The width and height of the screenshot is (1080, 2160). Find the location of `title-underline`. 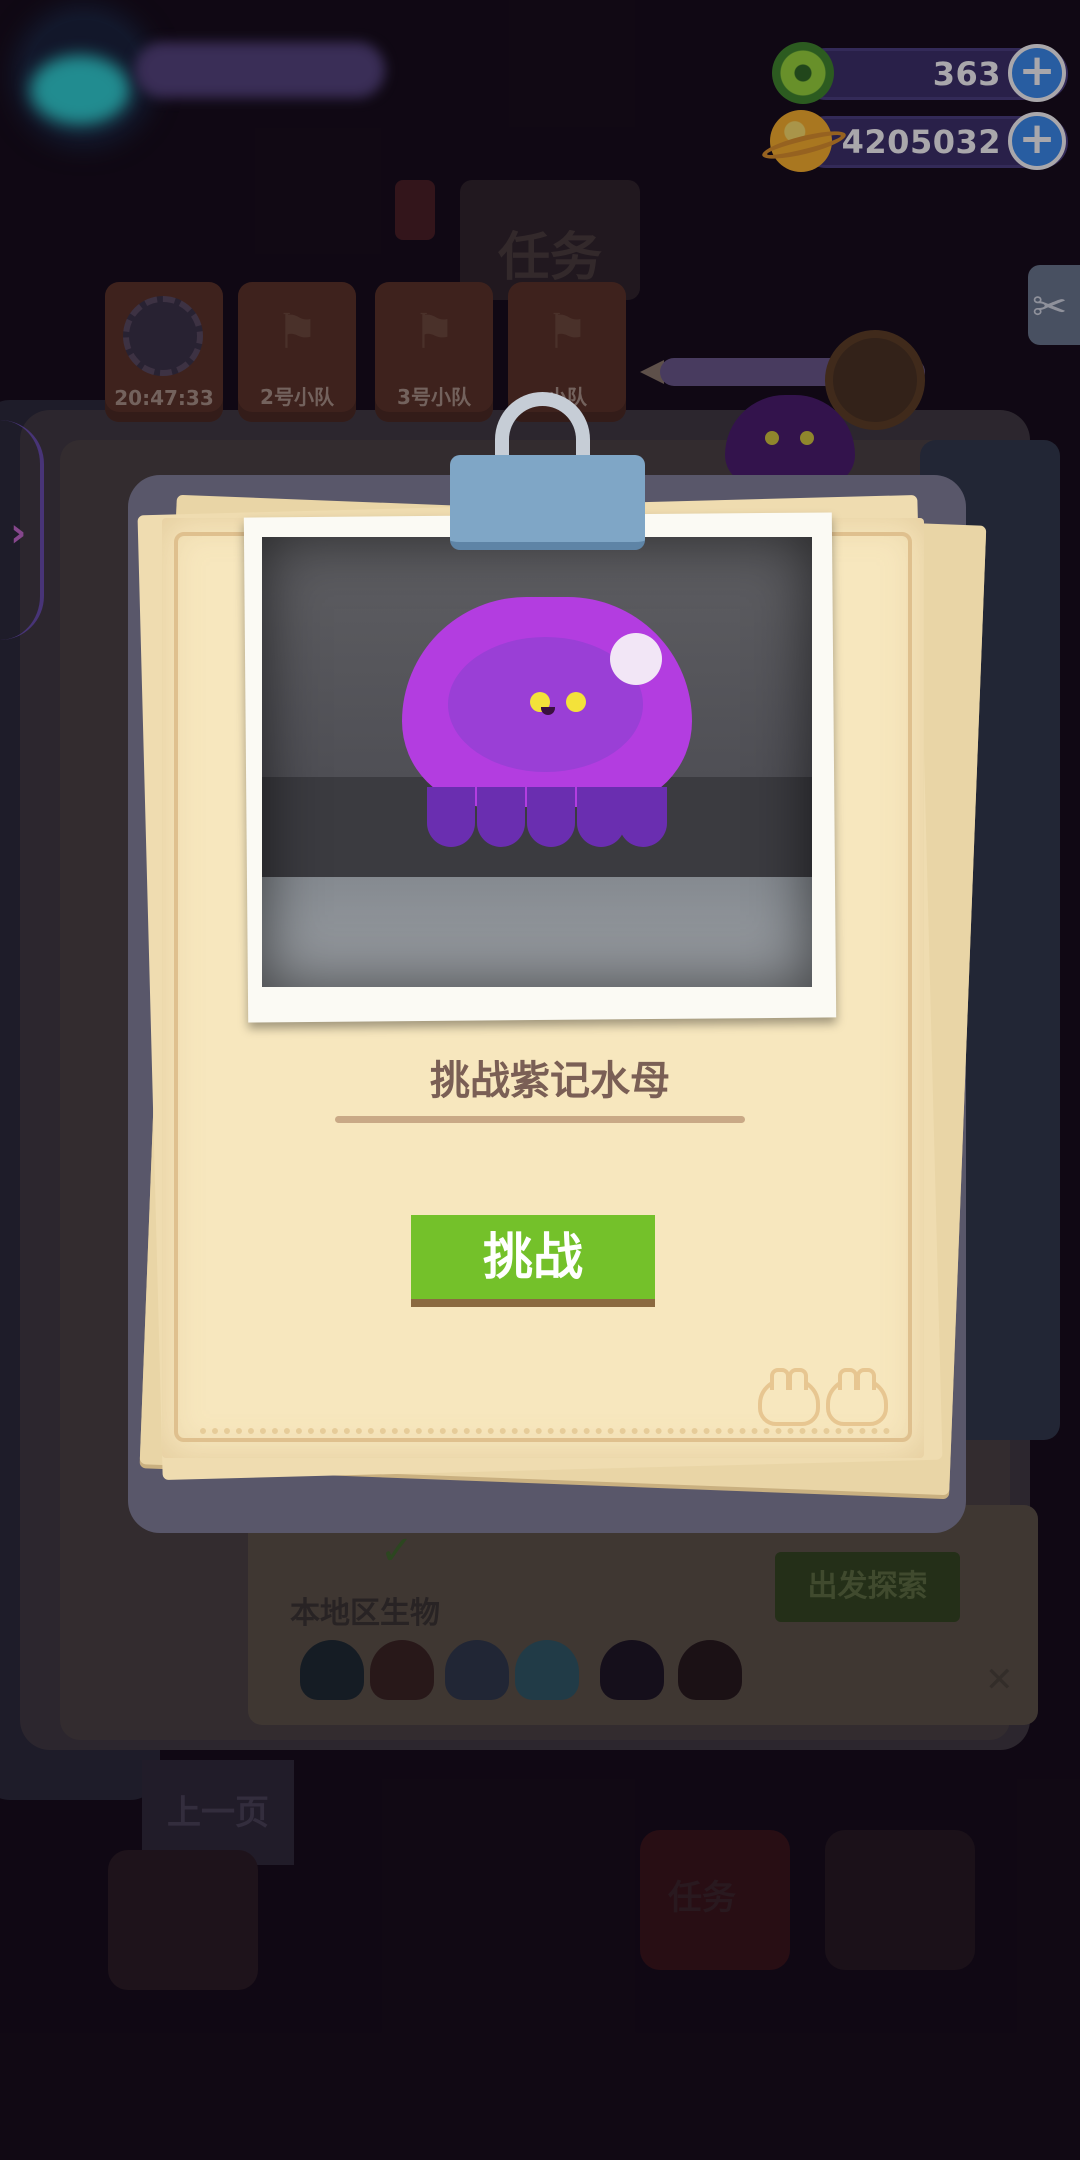

title-underline is located at coordinates (540, 1119).